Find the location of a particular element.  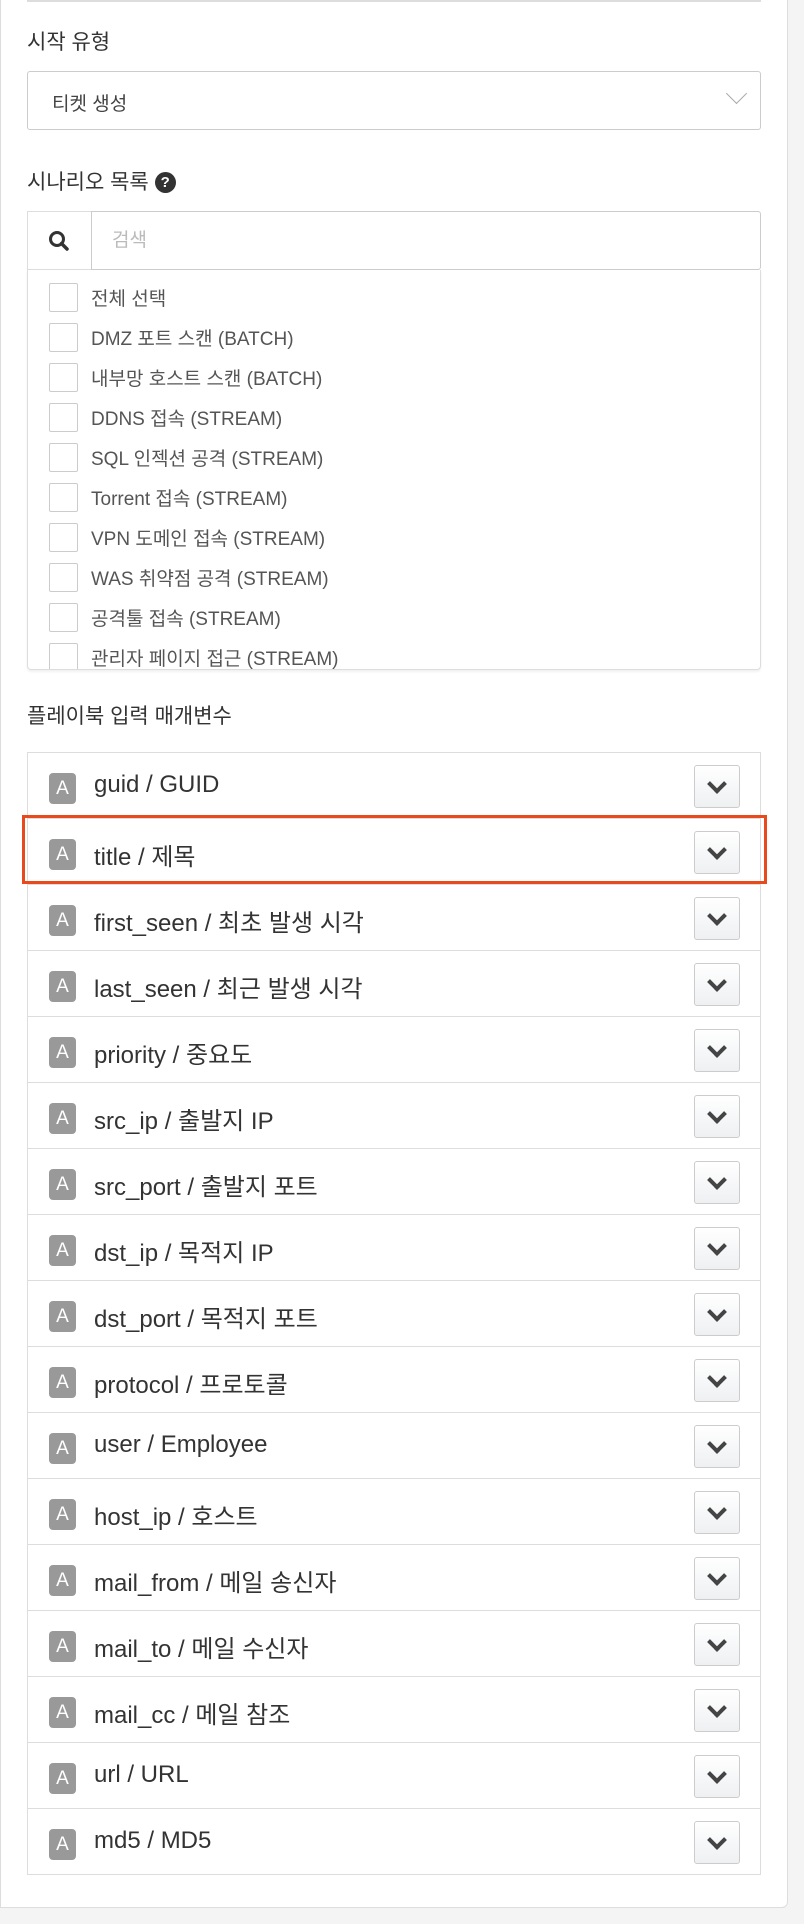

param-row: Alast_seen / 최근 발생 시각 is located at coordinates (394, 984).